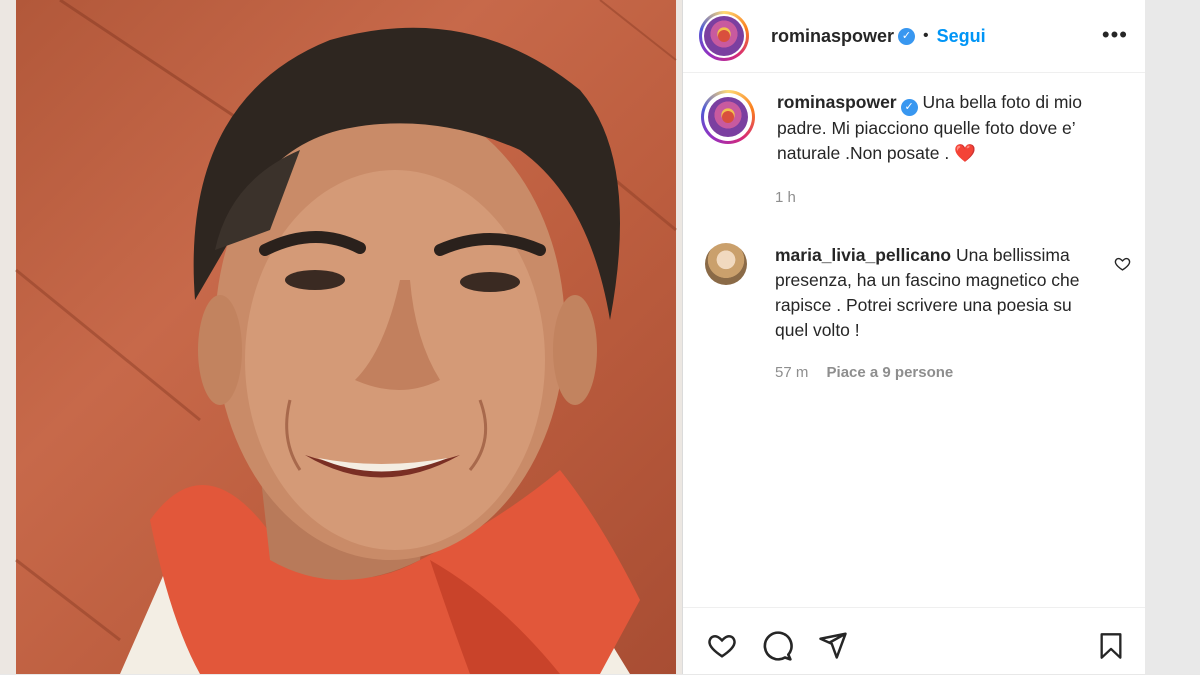 The image size is (1200, 675). I want to click on comment-icon, so click(777, 646).